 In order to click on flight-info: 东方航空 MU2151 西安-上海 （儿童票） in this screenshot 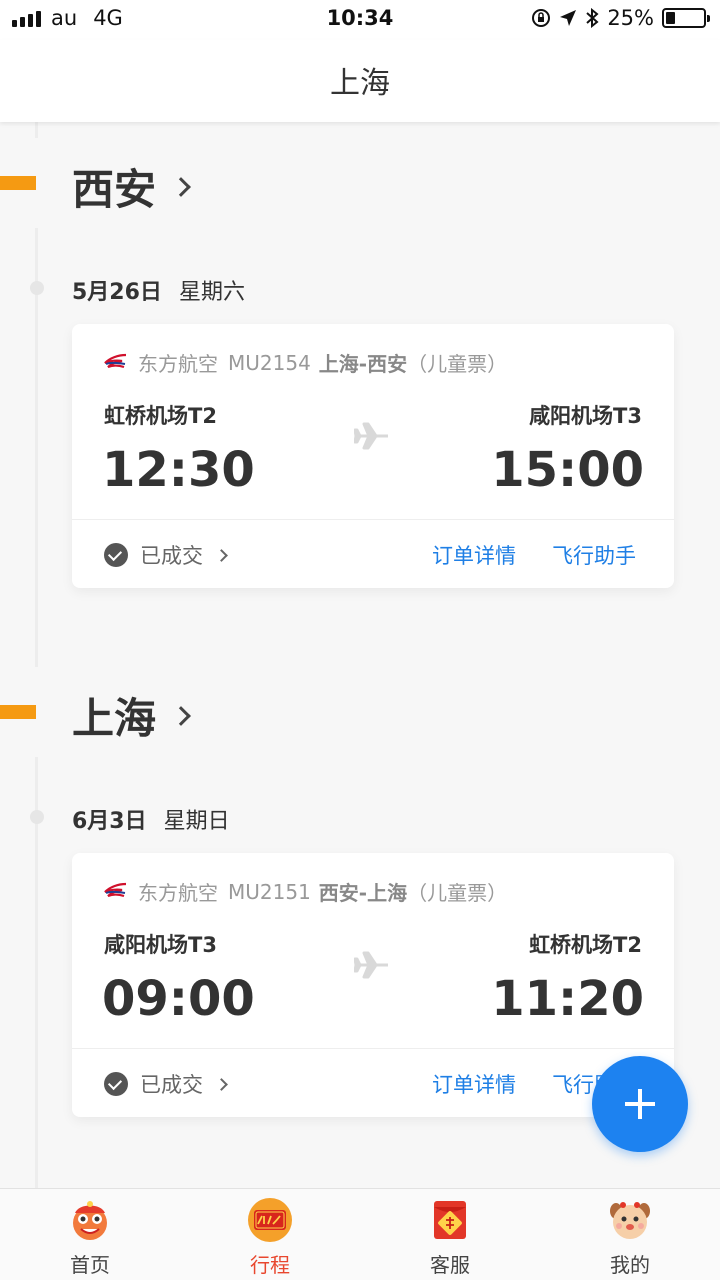, I will do `click(304, 891)`.